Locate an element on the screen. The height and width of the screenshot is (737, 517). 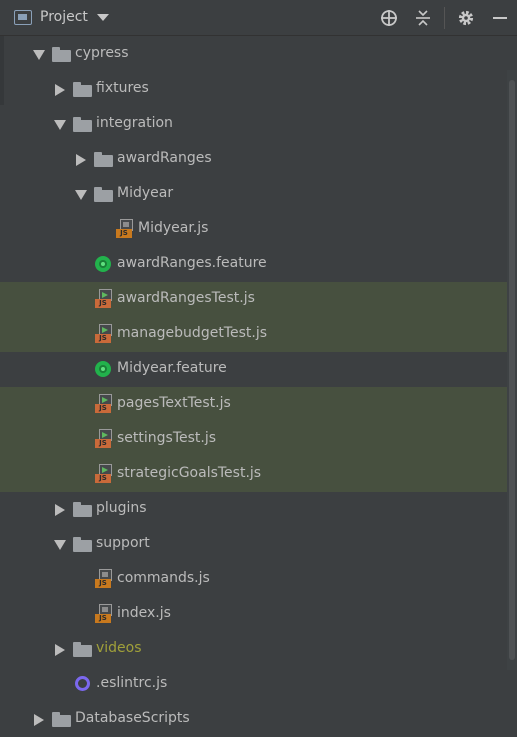
tree-node-Midyear-js: JS Midyear.js is located at coordinates (258, 229).